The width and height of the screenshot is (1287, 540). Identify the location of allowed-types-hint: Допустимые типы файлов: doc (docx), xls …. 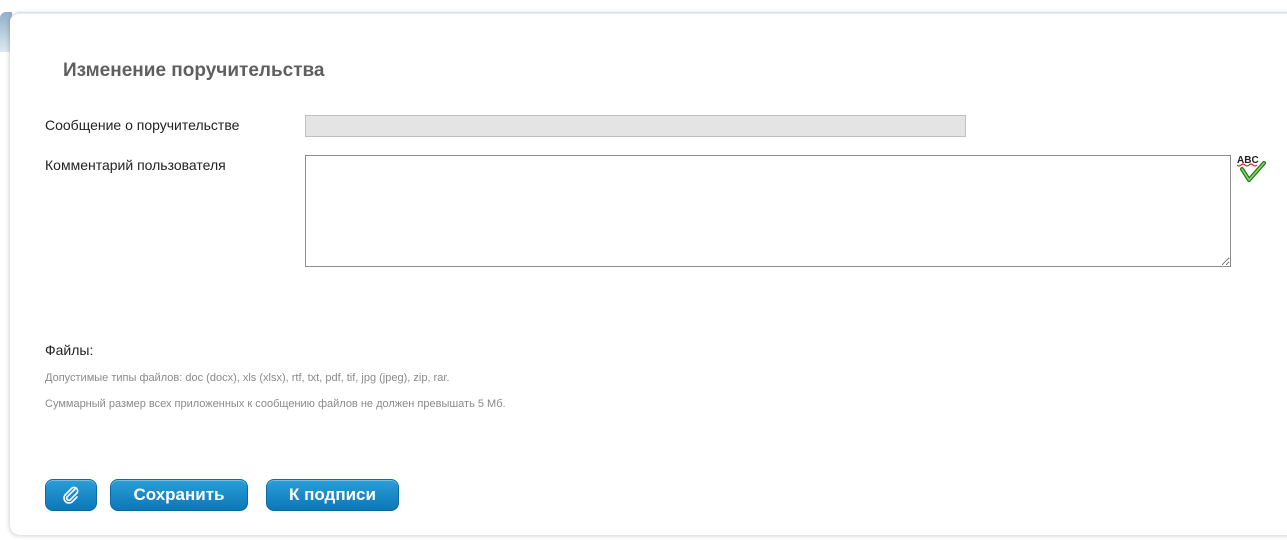
(247, 378).